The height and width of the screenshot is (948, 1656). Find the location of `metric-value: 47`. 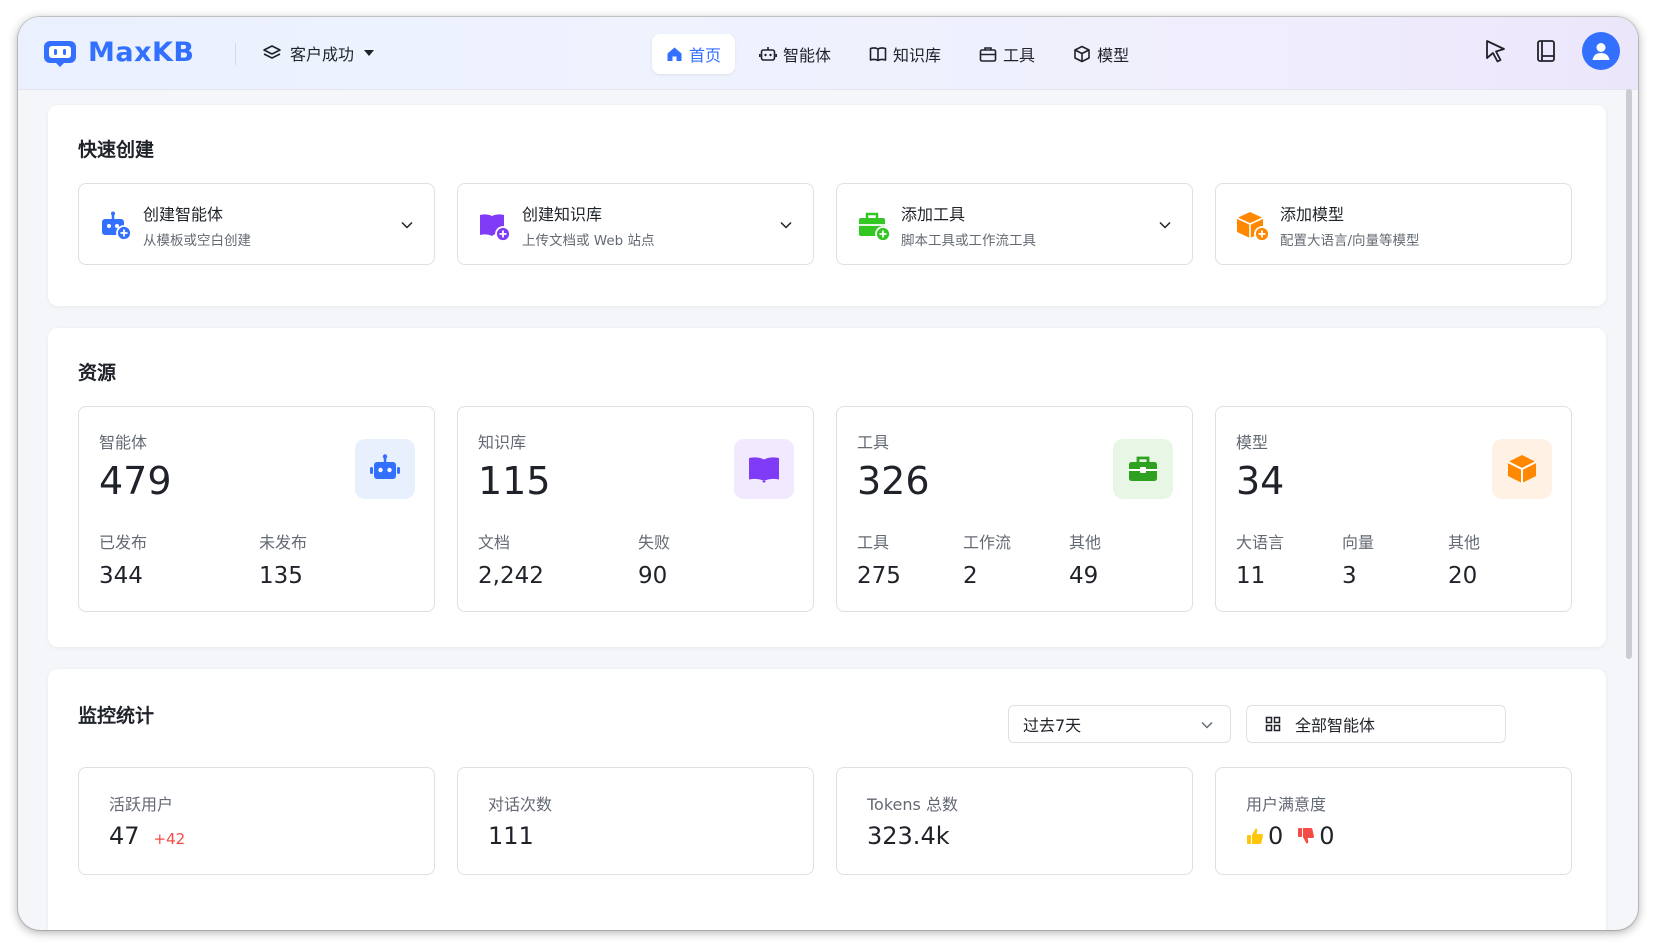

metric-value: 47 is located at coordinates (124, 836).